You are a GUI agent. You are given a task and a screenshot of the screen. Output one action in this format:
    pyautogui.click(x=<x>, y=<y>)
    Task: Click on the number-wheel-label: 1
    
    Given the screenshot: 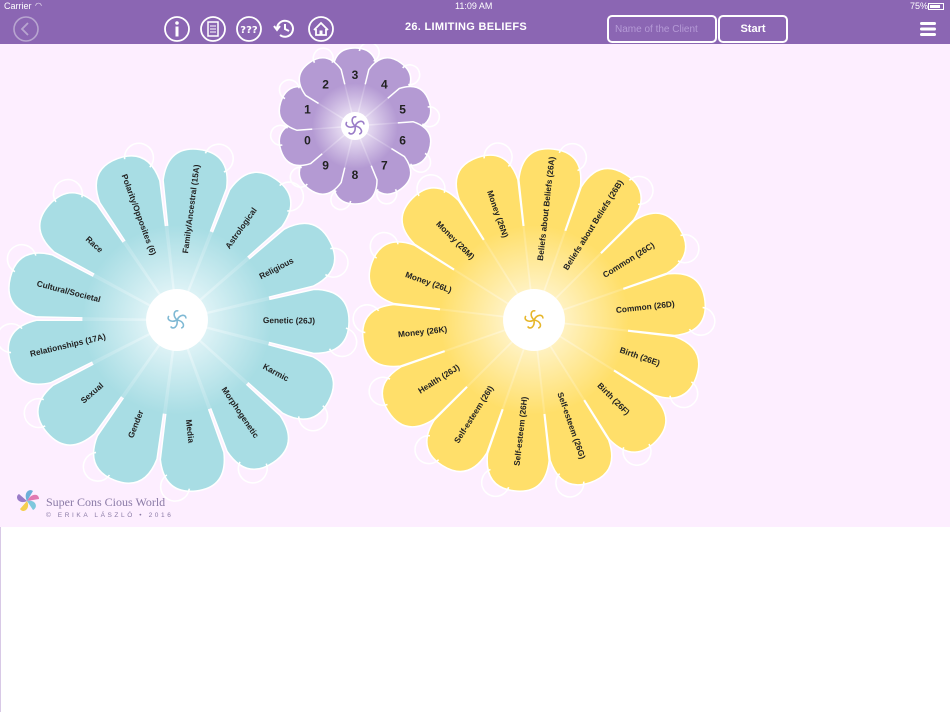 What is the action you would take?
    pyautogui.click(x=307, y=110)
    